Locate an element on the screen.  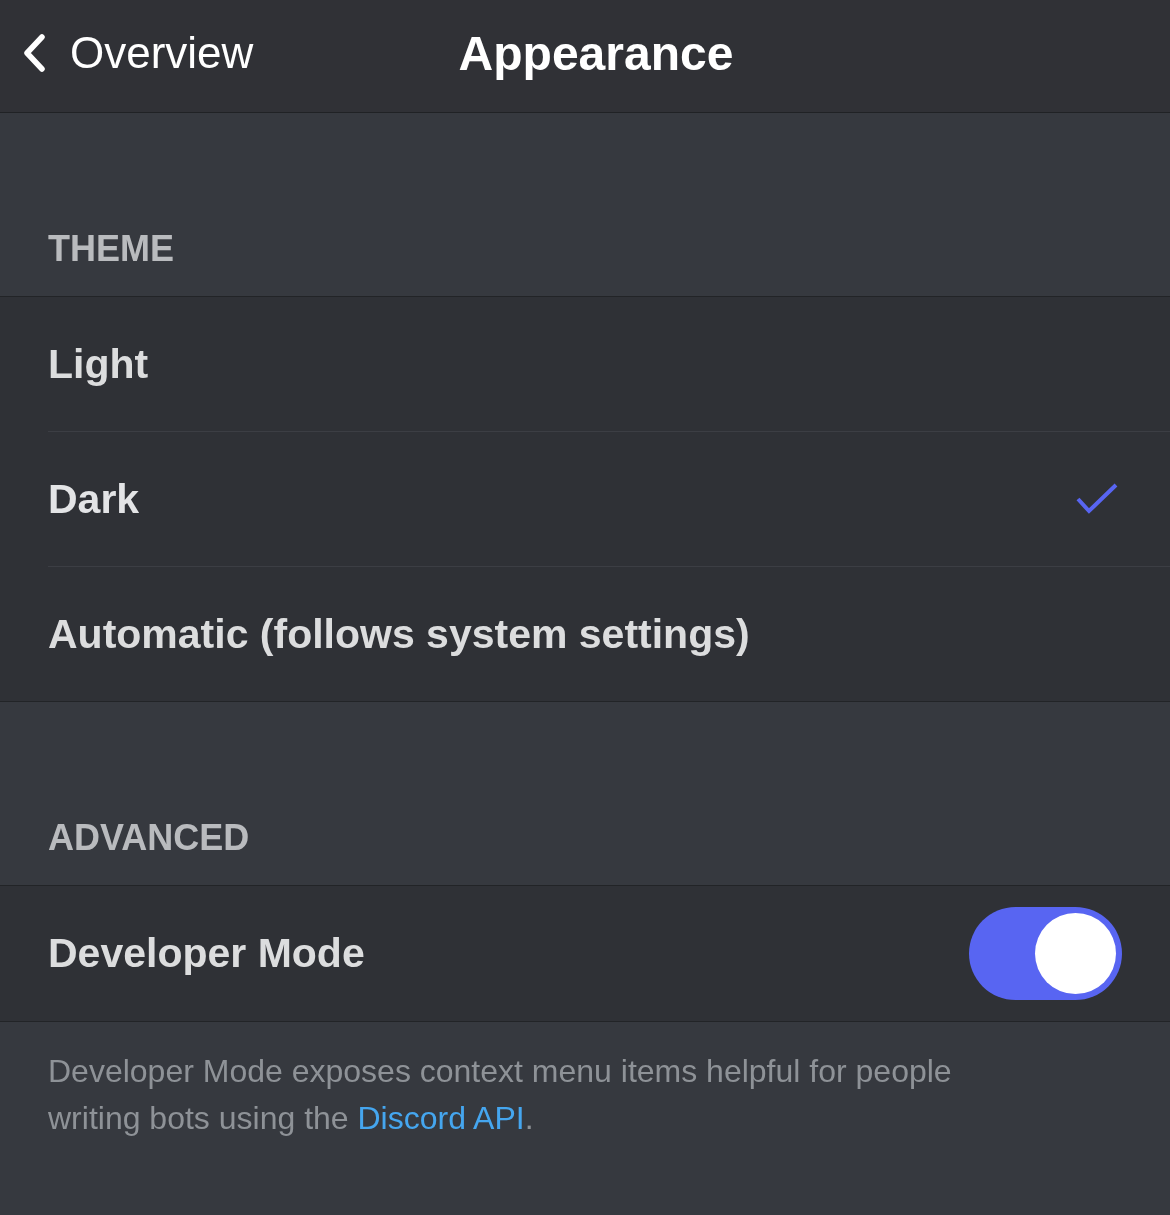
page-title: Appearance is located at coordinates (596, 53).